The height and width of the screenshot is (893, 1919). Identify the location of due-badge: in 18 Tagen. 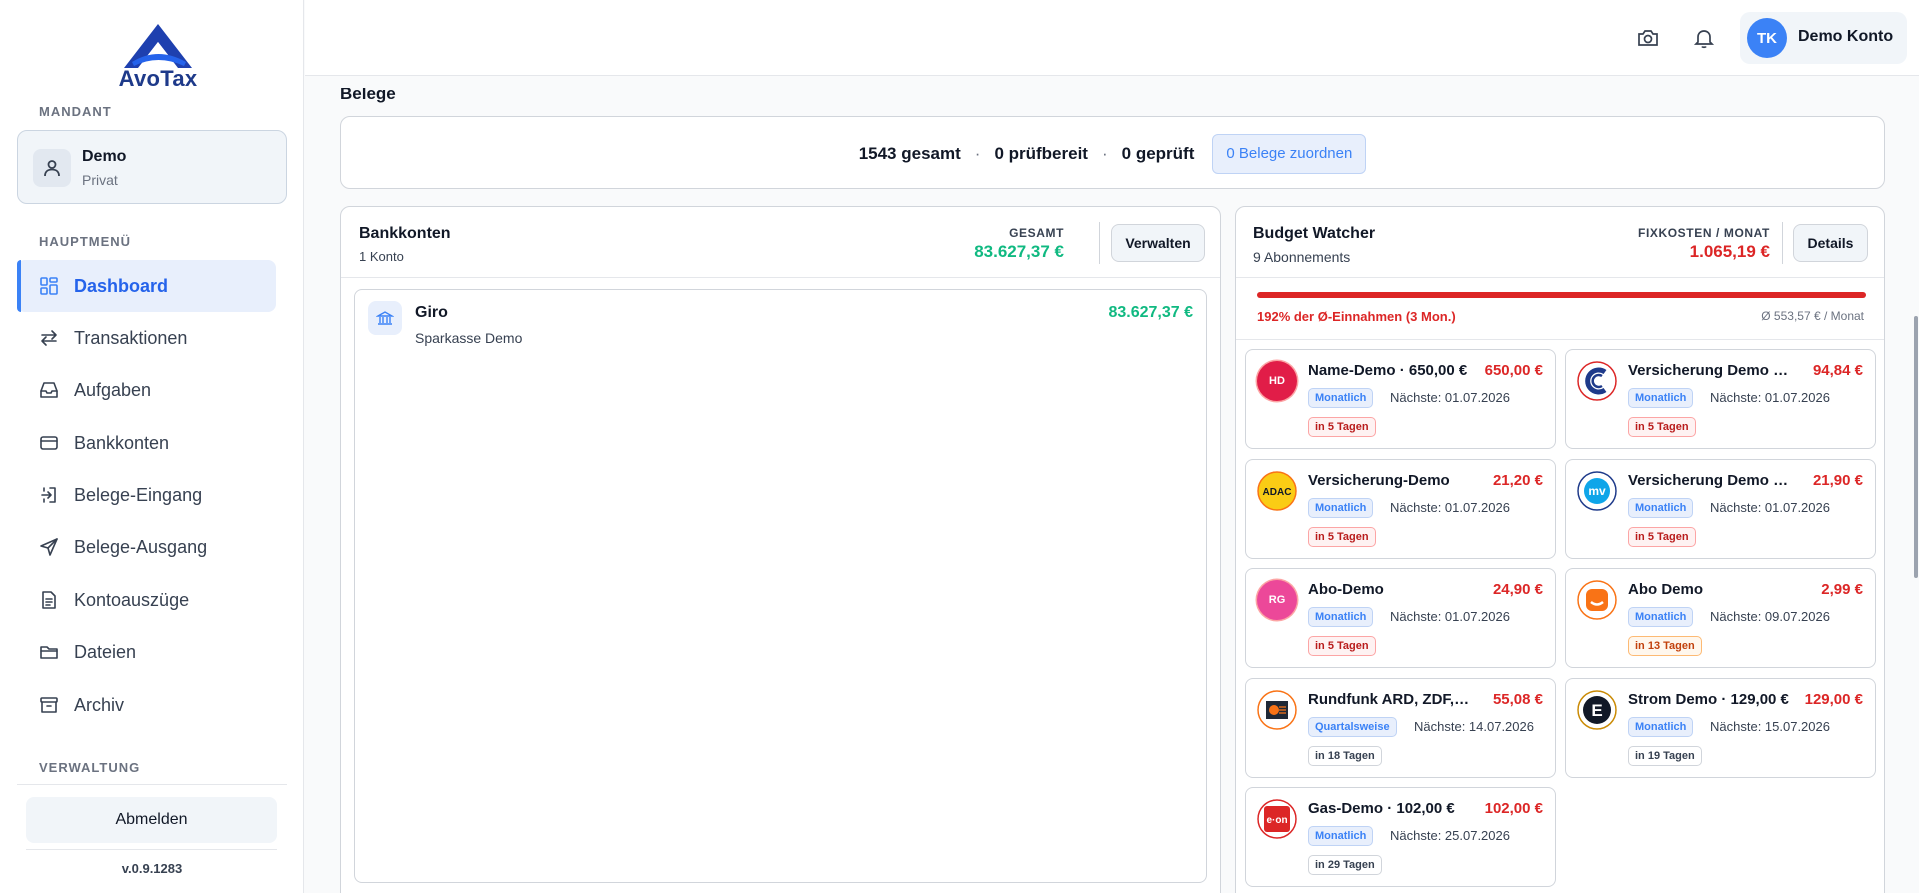
(1345, 756).